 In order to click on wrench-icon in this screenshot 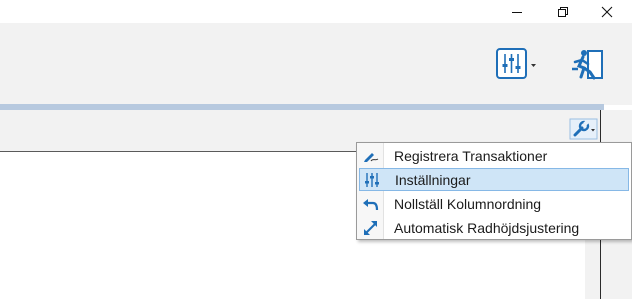, I will do `click(583, 129)`.